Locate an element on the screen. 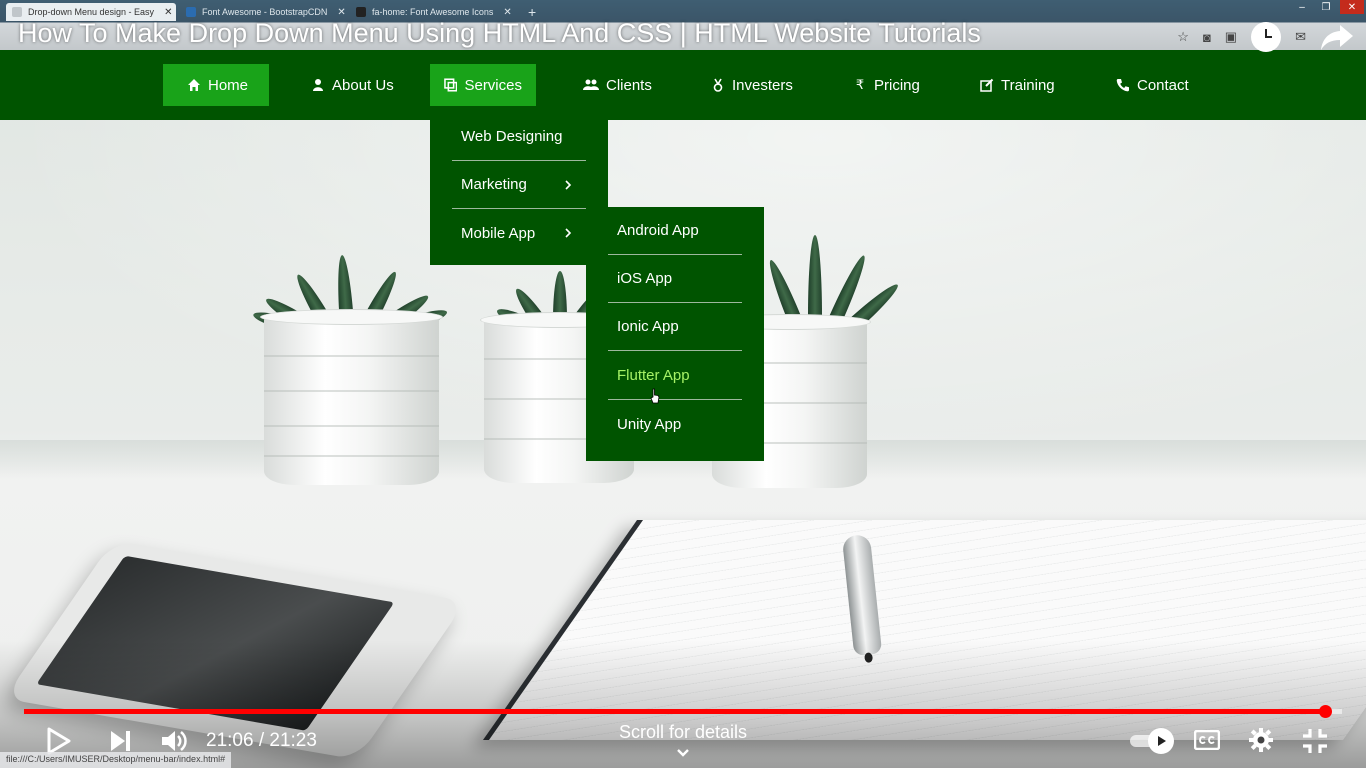 This screenshot has width=1366, height=768. tab-title: Drop-down Menu design - Easy is located at coordinates (91, 12).